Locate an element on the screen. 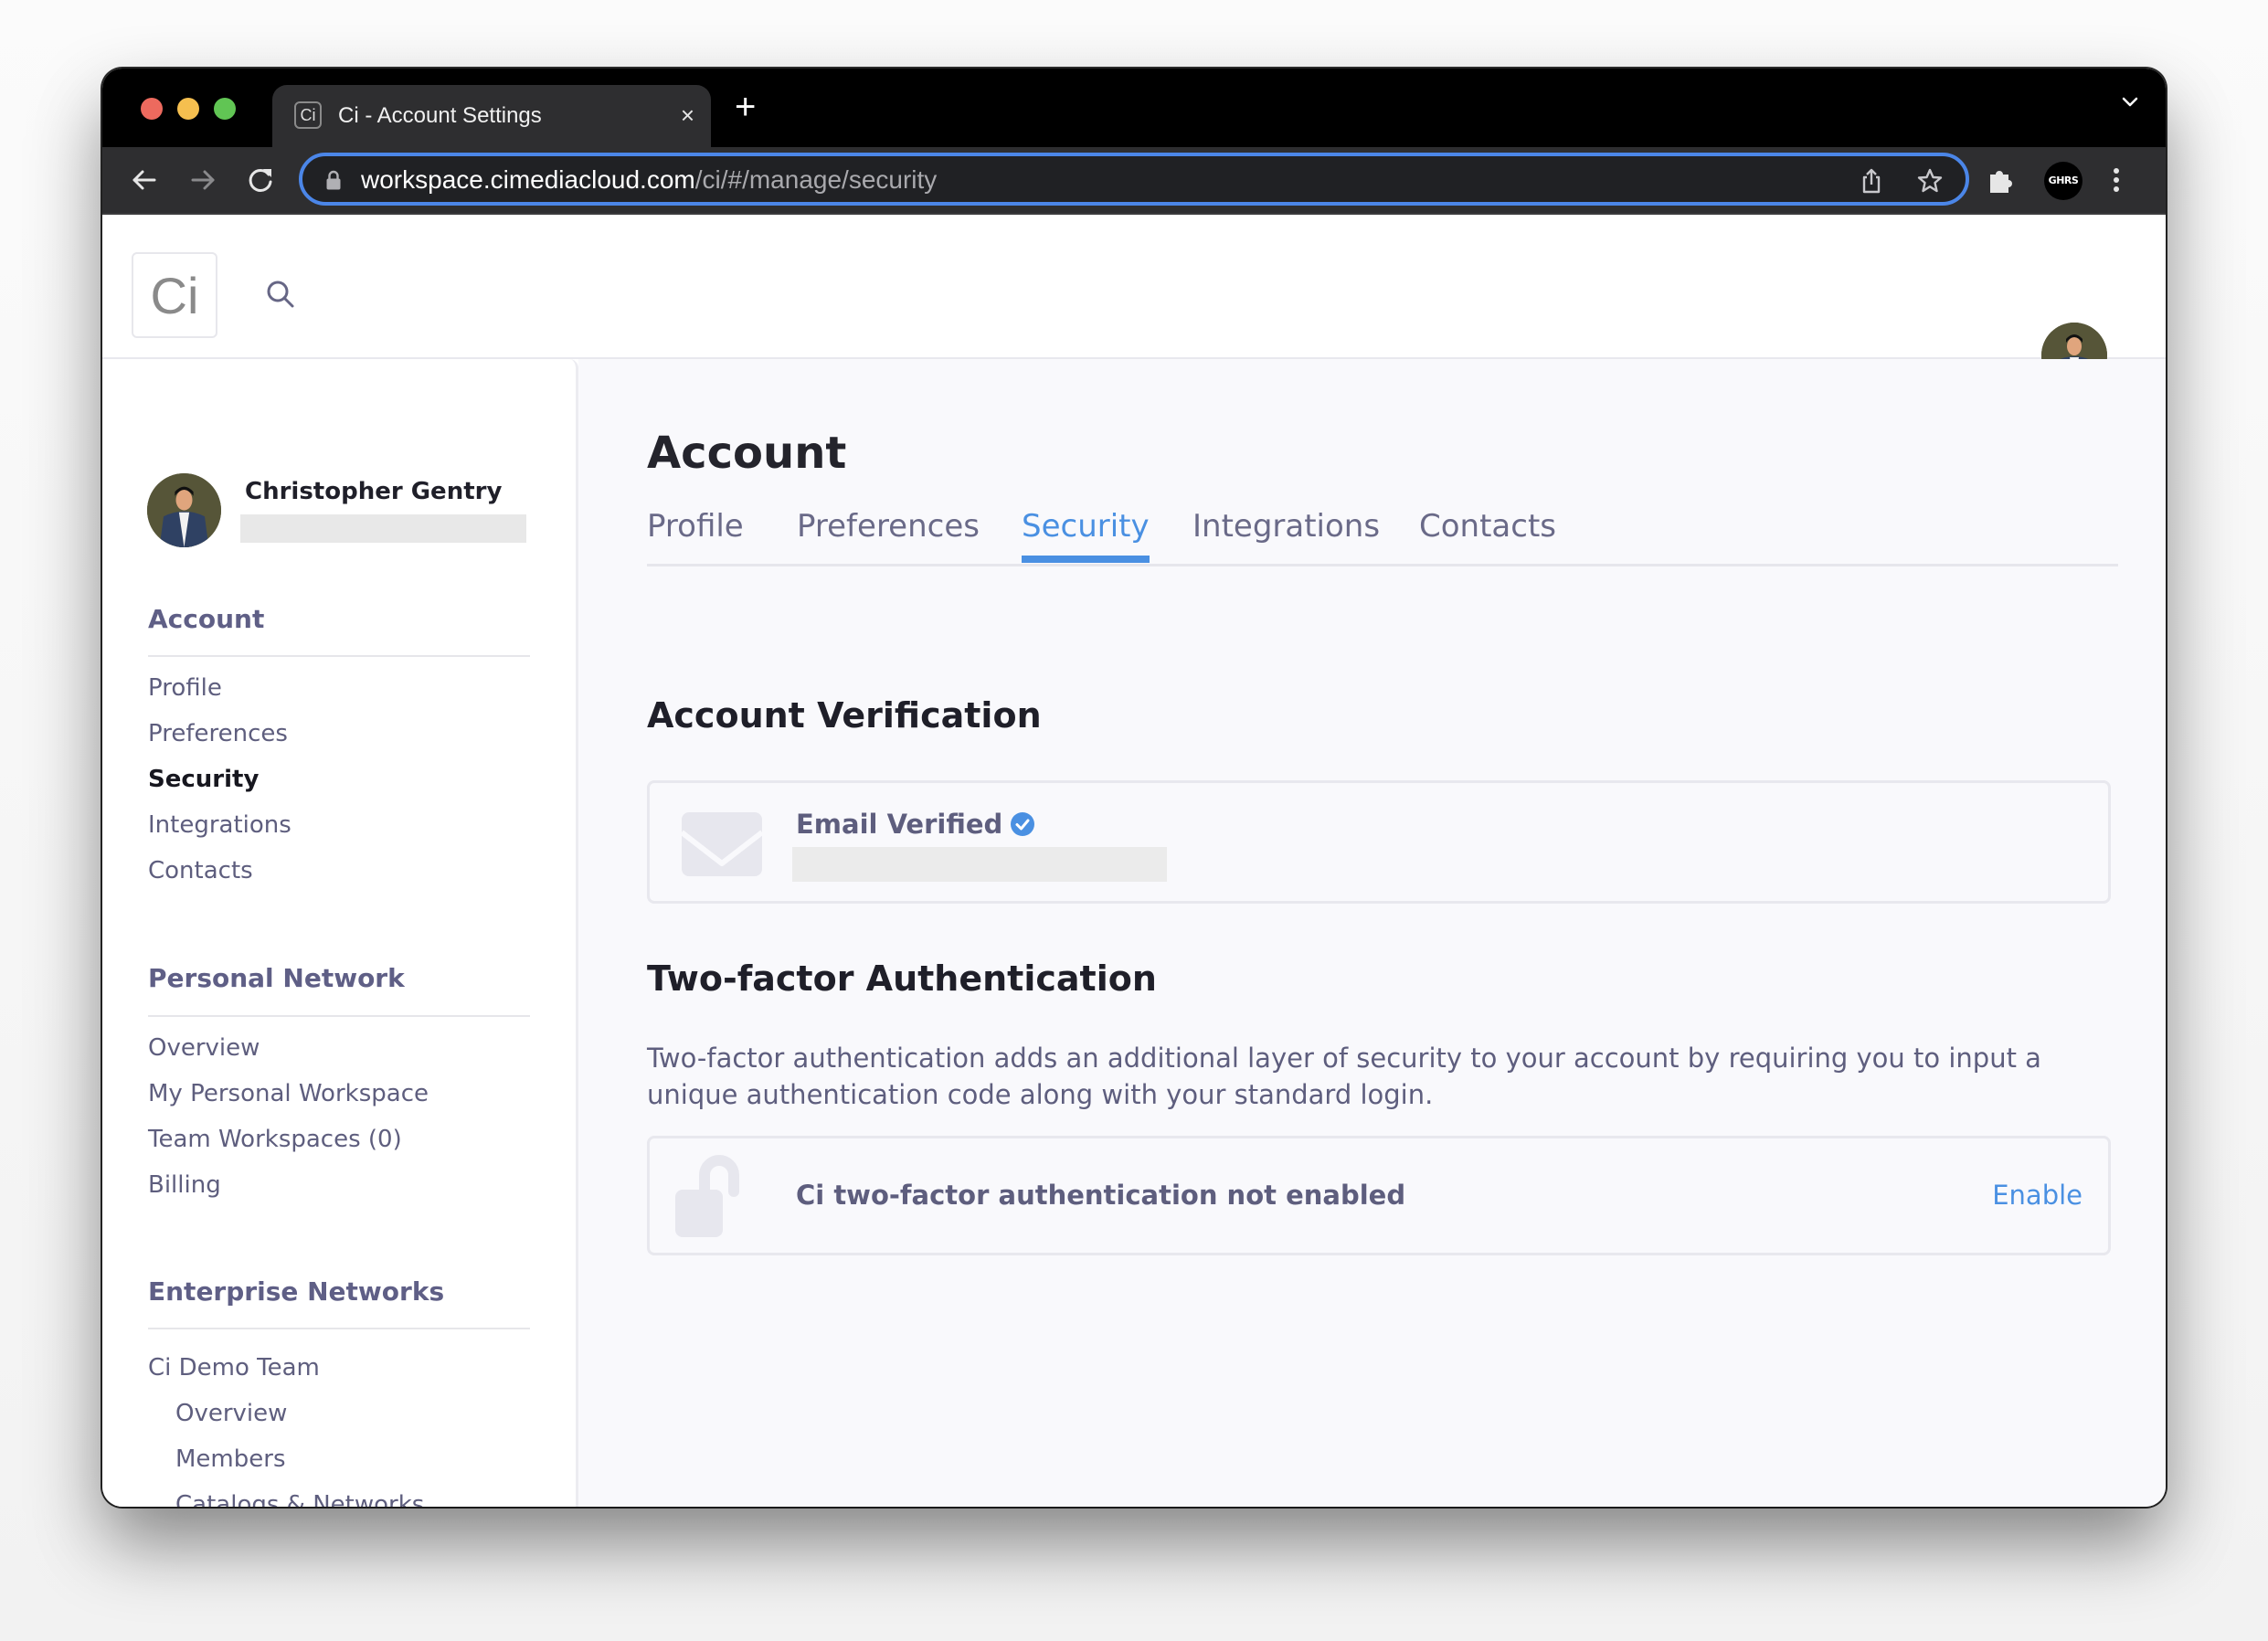 The width and height of the screenshot is (2268, 1641). lock-icon is located at coordinates (333, 180).